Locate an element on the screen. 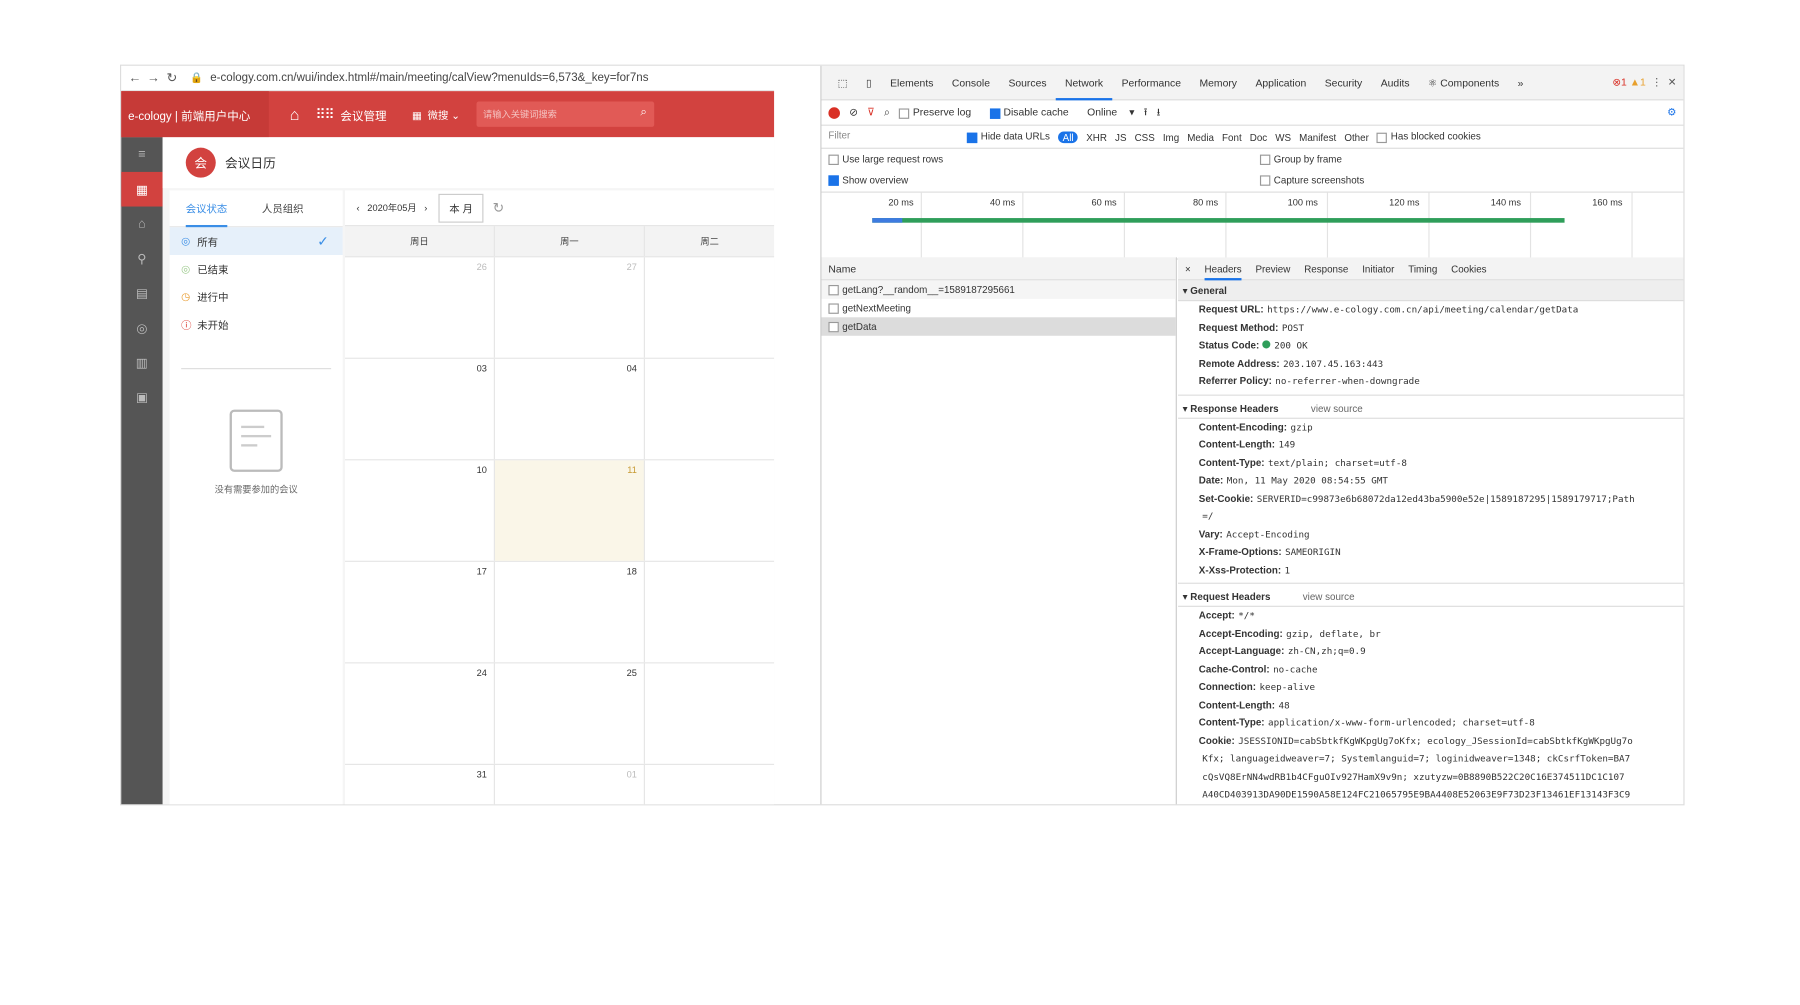 This screenshot has width=1800, height=1005. type-css: CSS is located at coordinates (1145, 137).